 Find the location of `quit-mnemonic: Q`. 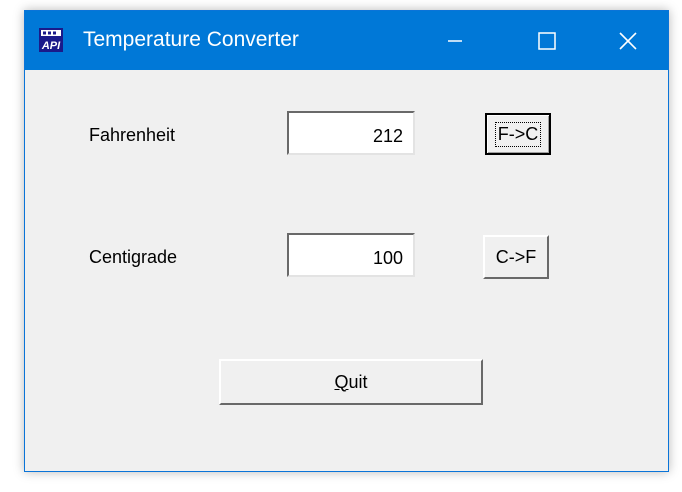

quit-mnemonic: Q is located at coordinates (341, 381).